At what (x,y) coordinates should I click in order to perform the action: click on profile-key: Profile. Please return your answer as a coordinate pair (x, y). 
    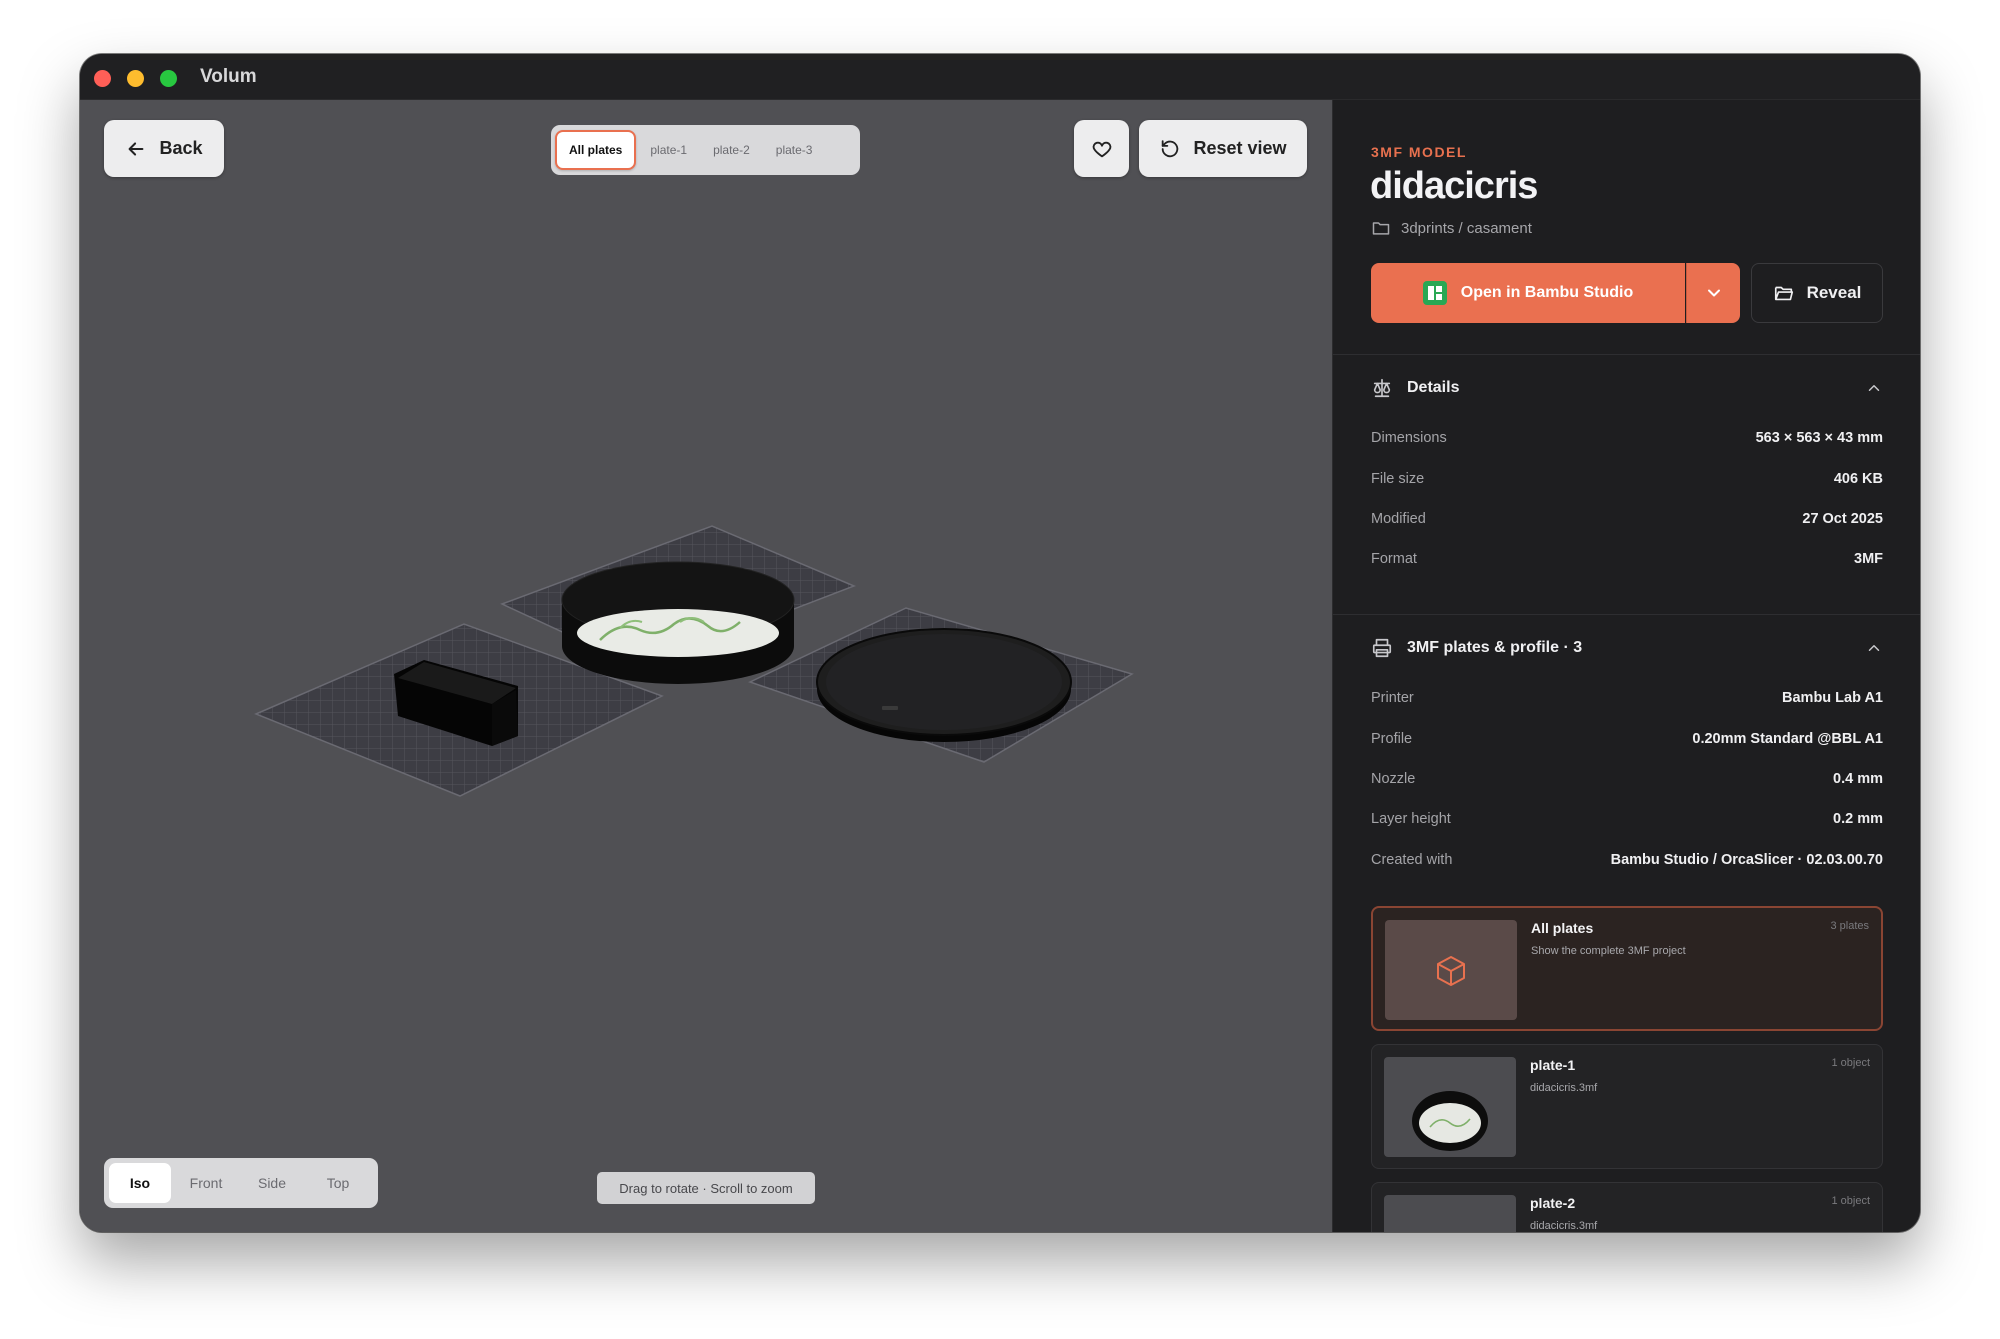
    Looking at the image, I should click on (1392, 738).